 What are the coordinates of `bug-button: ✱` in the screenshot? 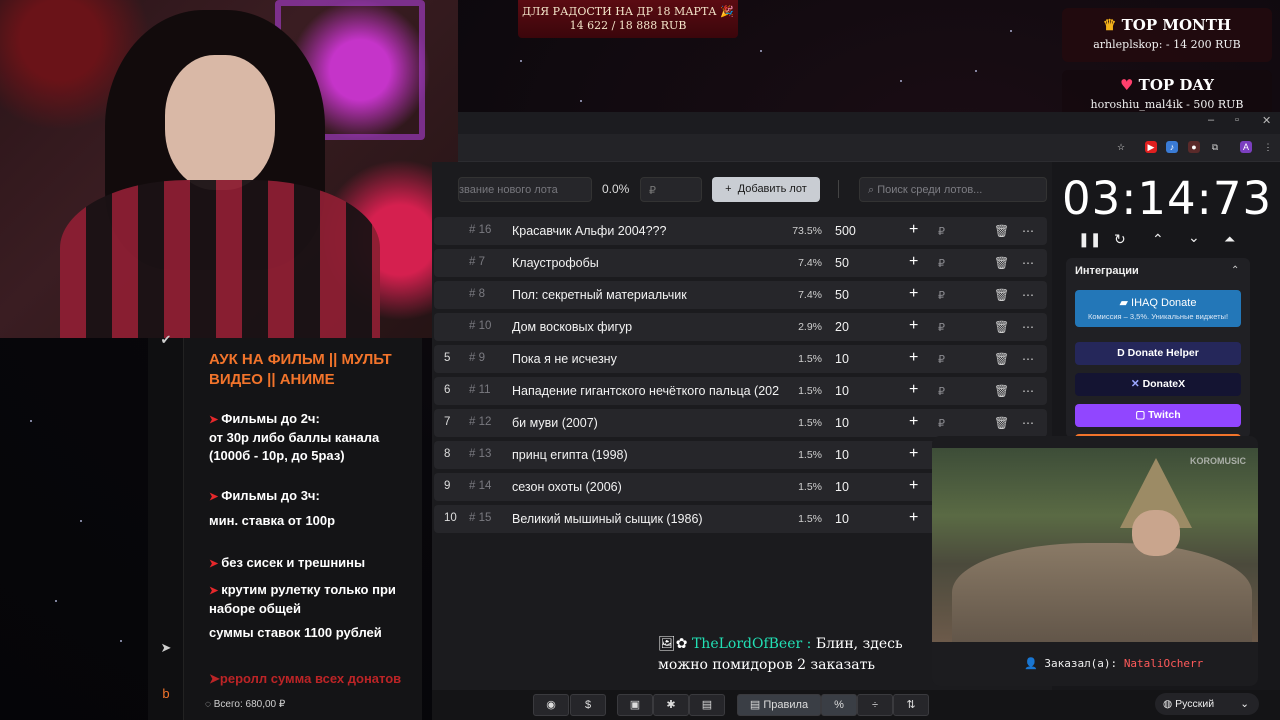 It's located at (671, 705).